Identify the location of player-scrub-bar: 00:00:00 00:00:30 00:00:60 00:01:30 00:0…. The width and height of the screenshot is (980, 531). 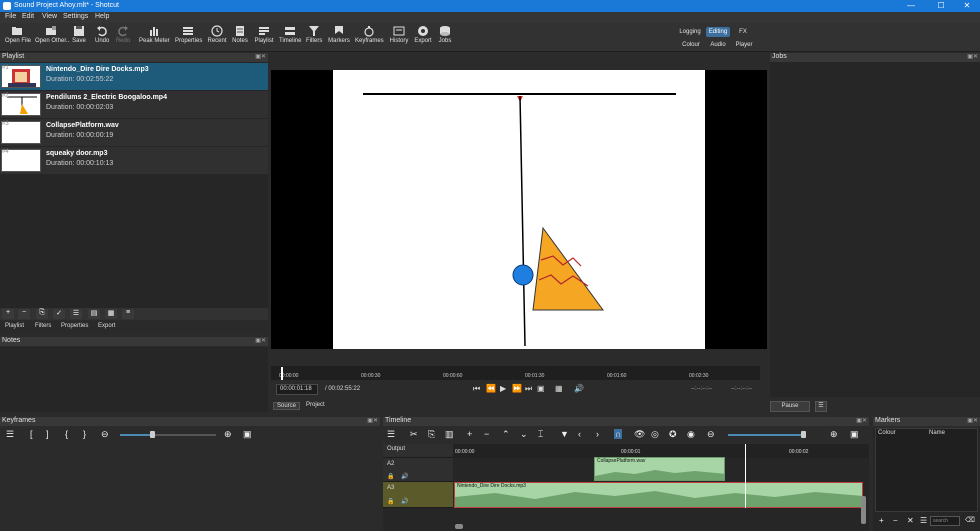
(515, 373).